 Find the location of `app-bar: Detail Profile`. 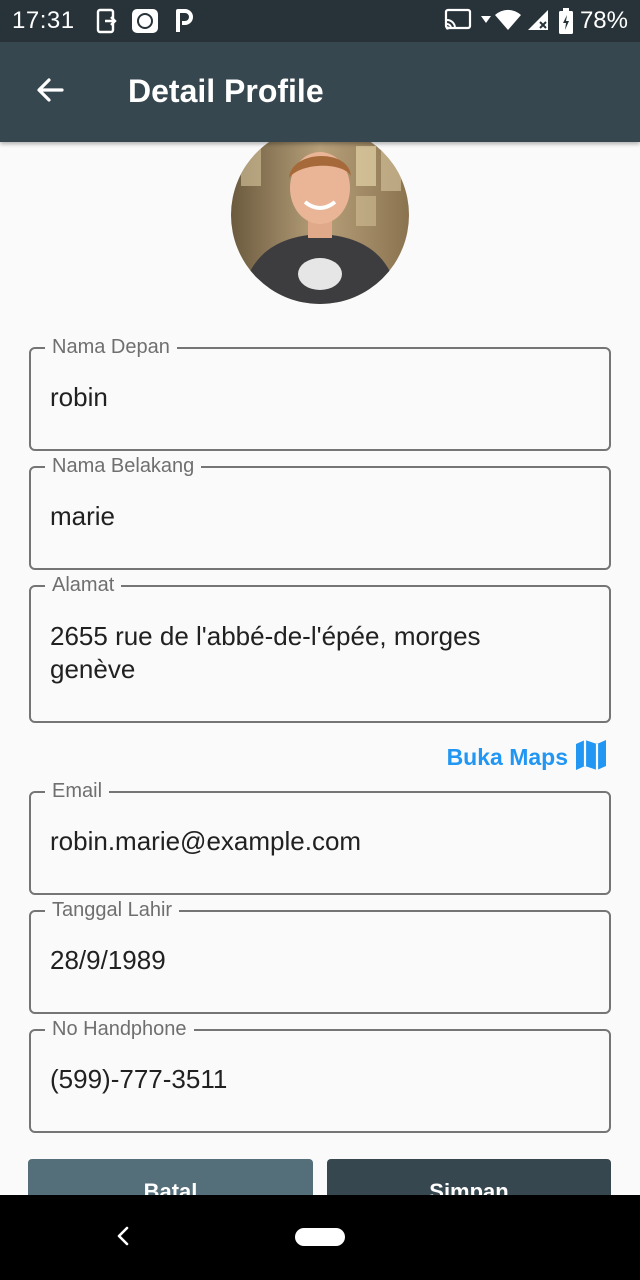

app-bar: Detail Profile is located at coordinates (320, 92).